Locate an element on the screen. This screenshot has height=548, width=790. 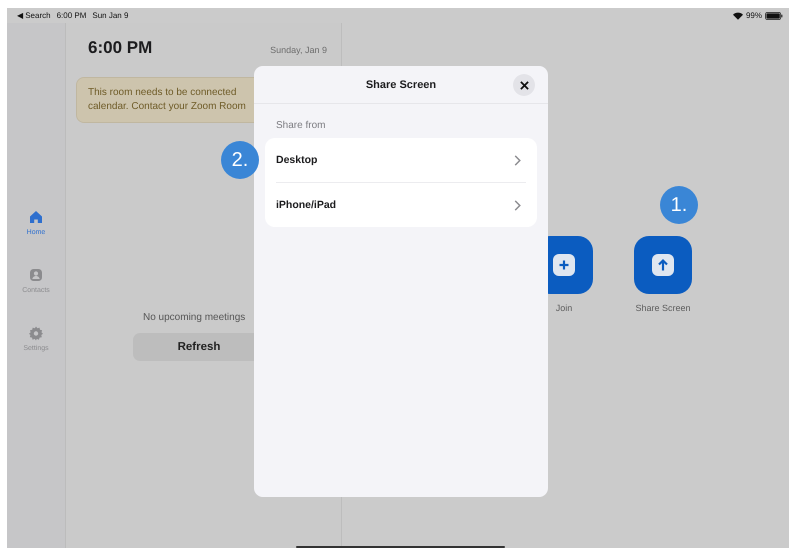
close-button is located at coordinates (524, 85).